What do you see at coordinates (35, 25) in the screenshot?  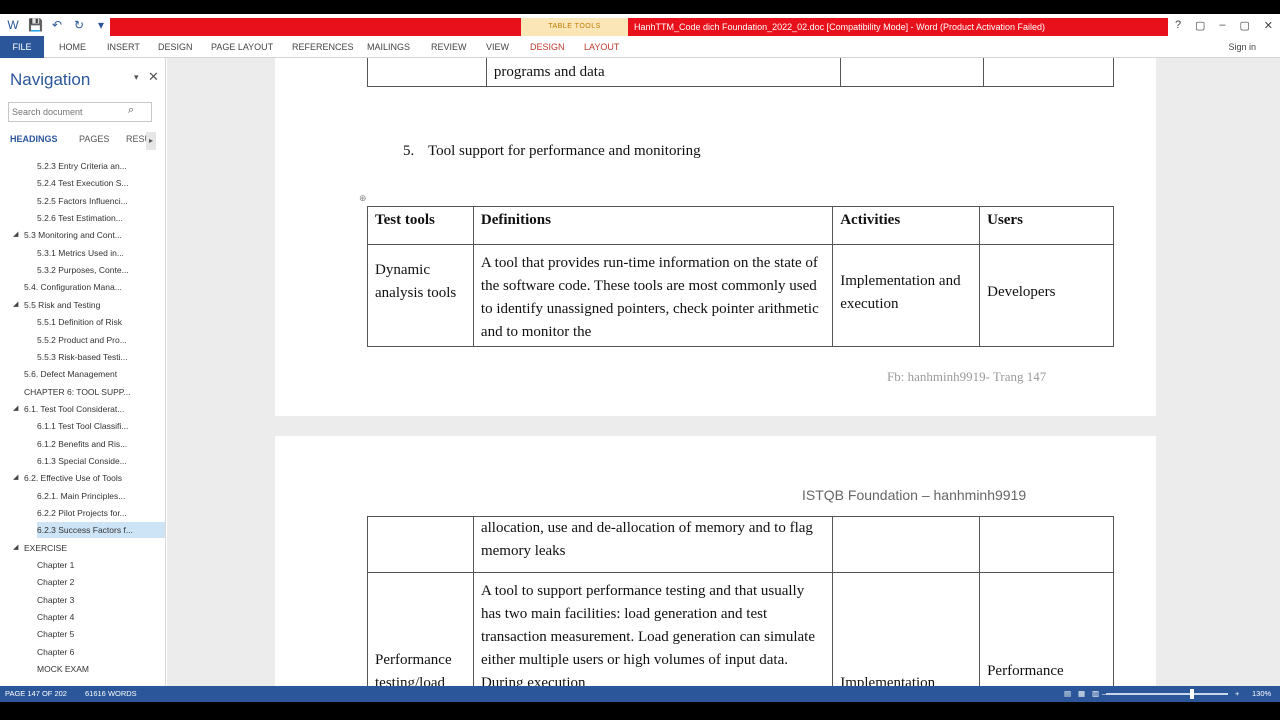 I see `save-icon: 💾` at bounding box center [35, 25].